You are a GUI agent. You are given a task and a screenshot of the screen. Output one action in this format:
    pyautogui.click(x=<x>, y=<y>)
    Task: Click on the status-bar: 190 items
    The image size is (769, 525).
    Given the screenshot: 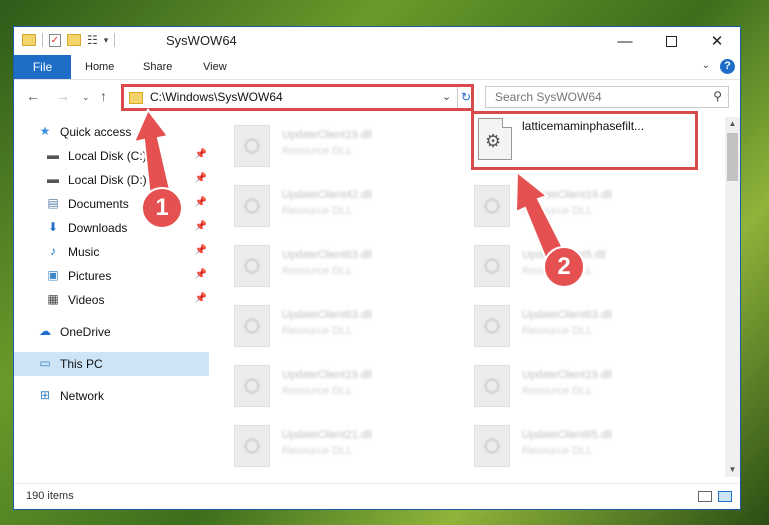 What is the action you would take?
    pyautogui.click(x=377, y=496)
    